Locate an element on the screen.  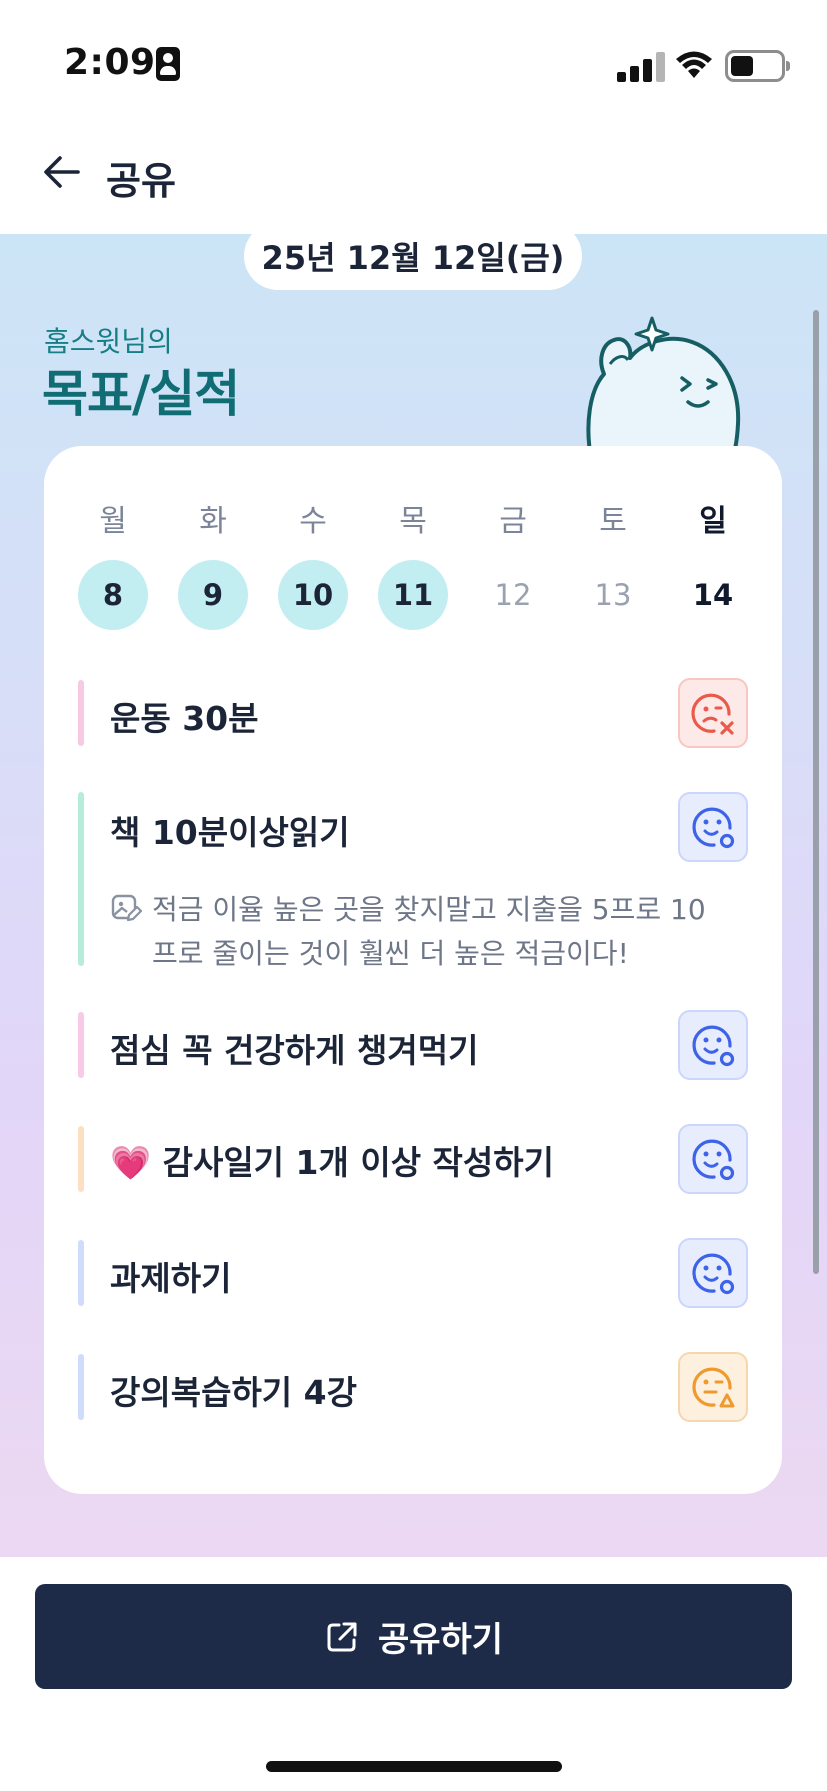
goal-title: 책 10분이상읽기 is located at coordinates (230, 832).